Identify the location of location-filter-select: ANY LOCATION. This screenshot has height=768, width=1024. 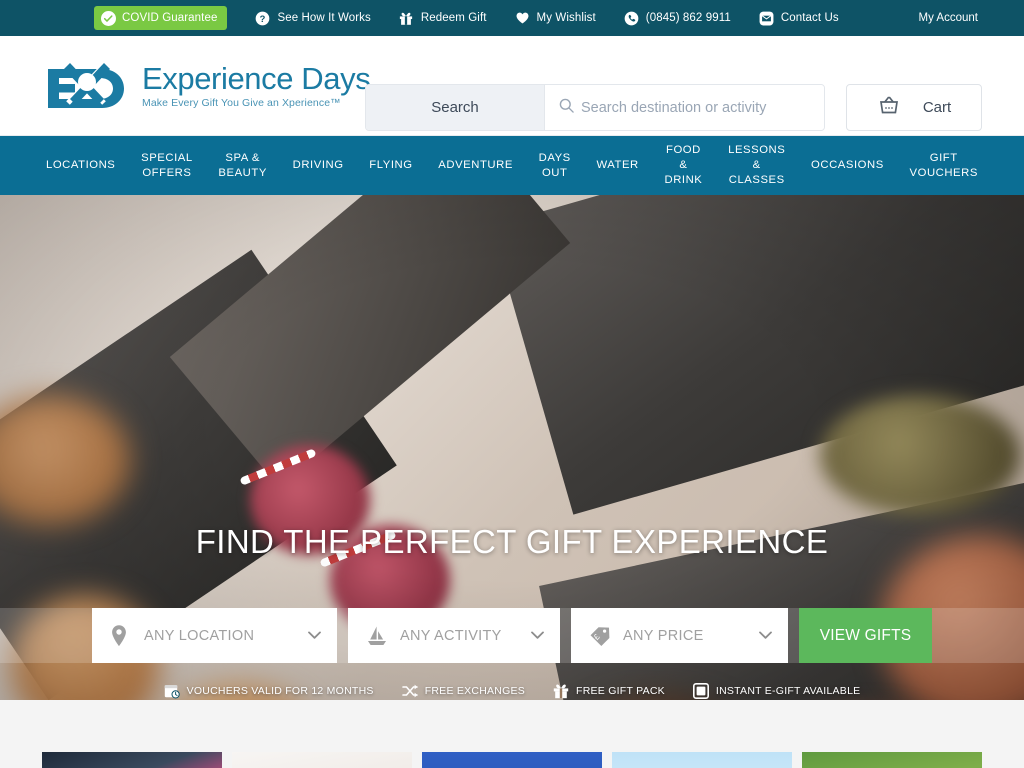
(214, 635).